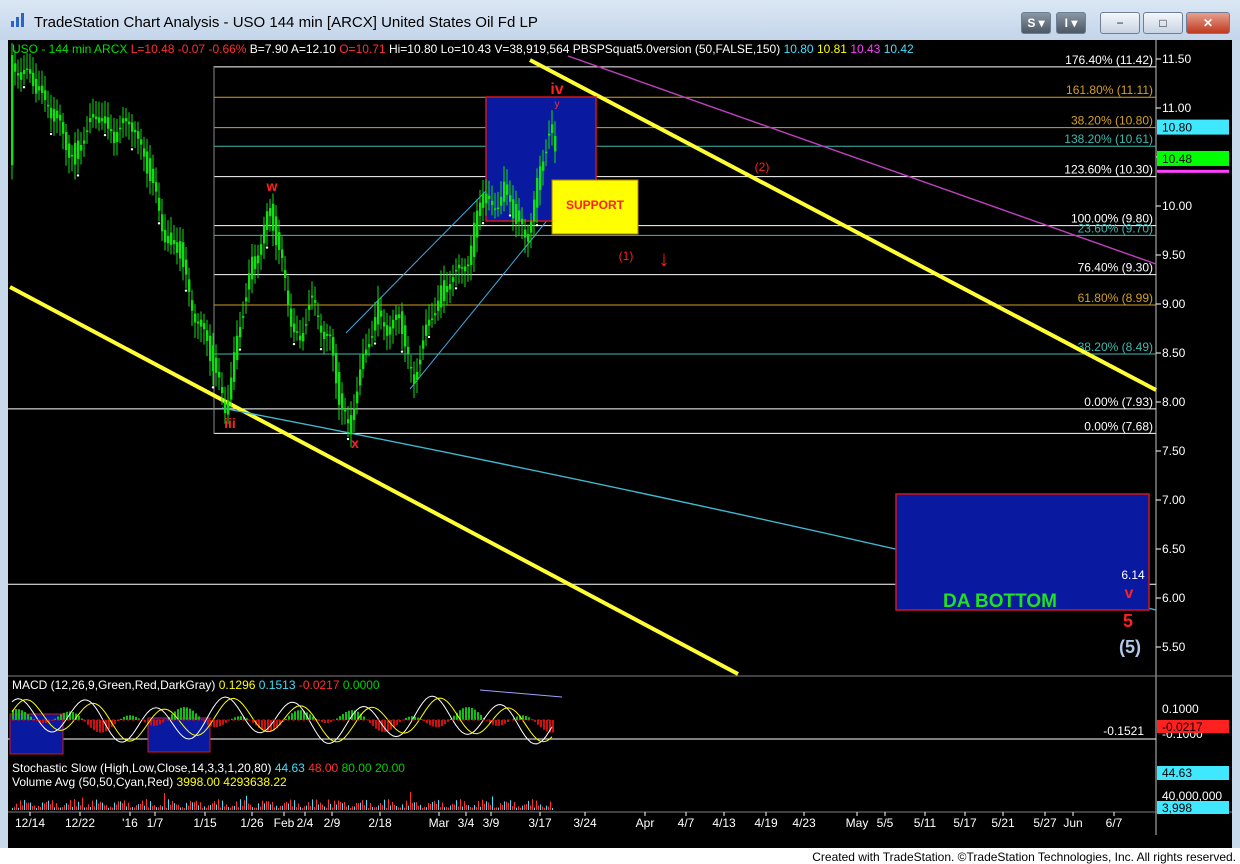  I want to click on wave-label-5: 5, so click(1128, 621).